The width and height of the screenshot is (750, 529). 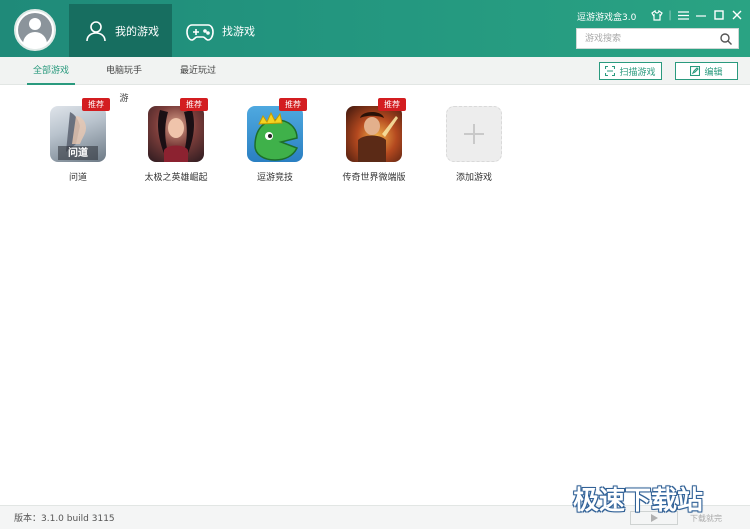 What do you see at coordinates (695, 71) in the screenshot?
I see `edit-icon` at bounding box center [695, 71].